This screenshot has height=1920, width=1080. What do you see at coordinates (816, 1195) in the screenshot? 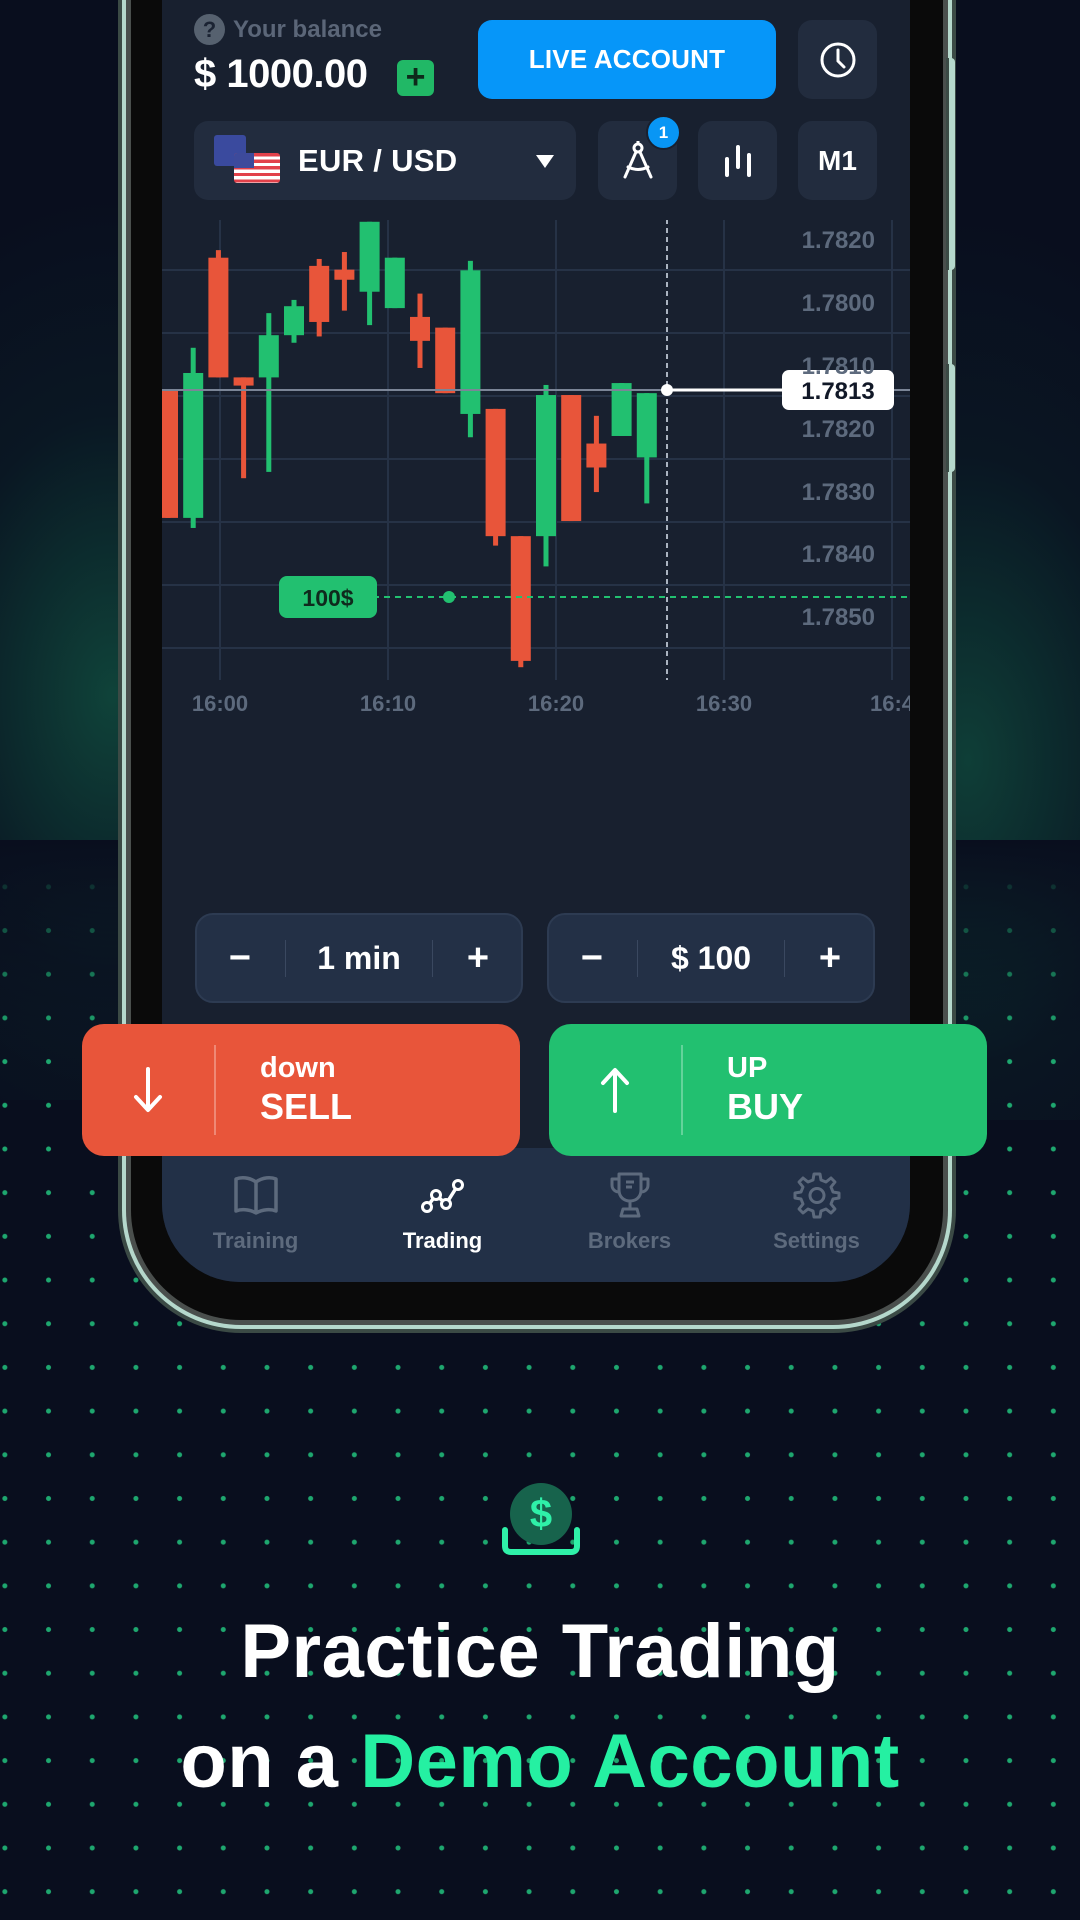
I see `gear-icon` at bounding box center [816, 1195].